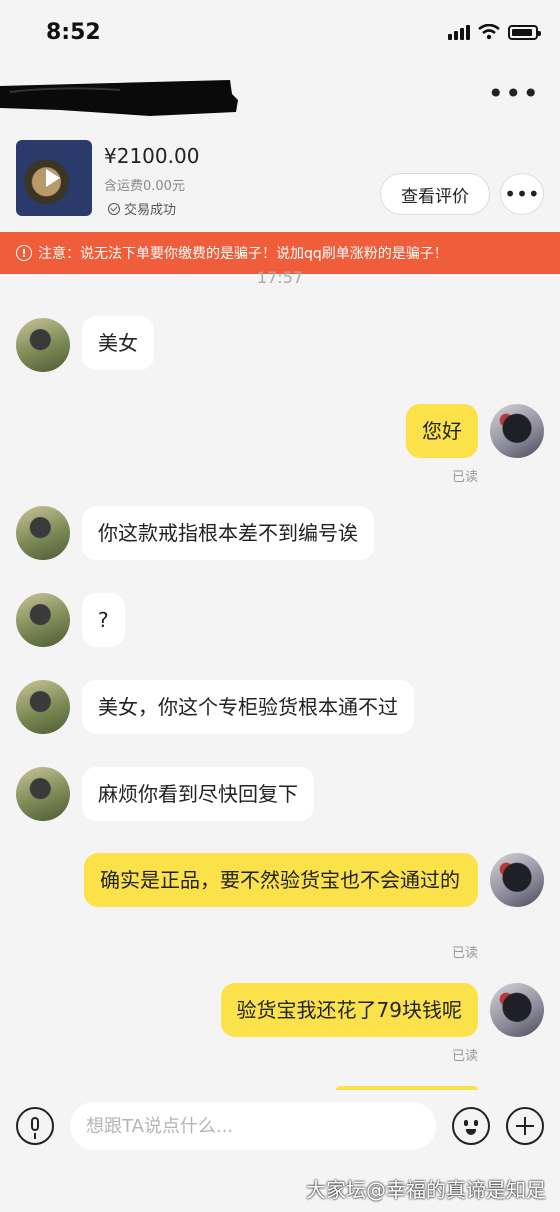 The image size is (560, 1212). Describe the element at coordinates (150, 210) in the screenshot. I see `deal-status-label: 交易成功` at that location.